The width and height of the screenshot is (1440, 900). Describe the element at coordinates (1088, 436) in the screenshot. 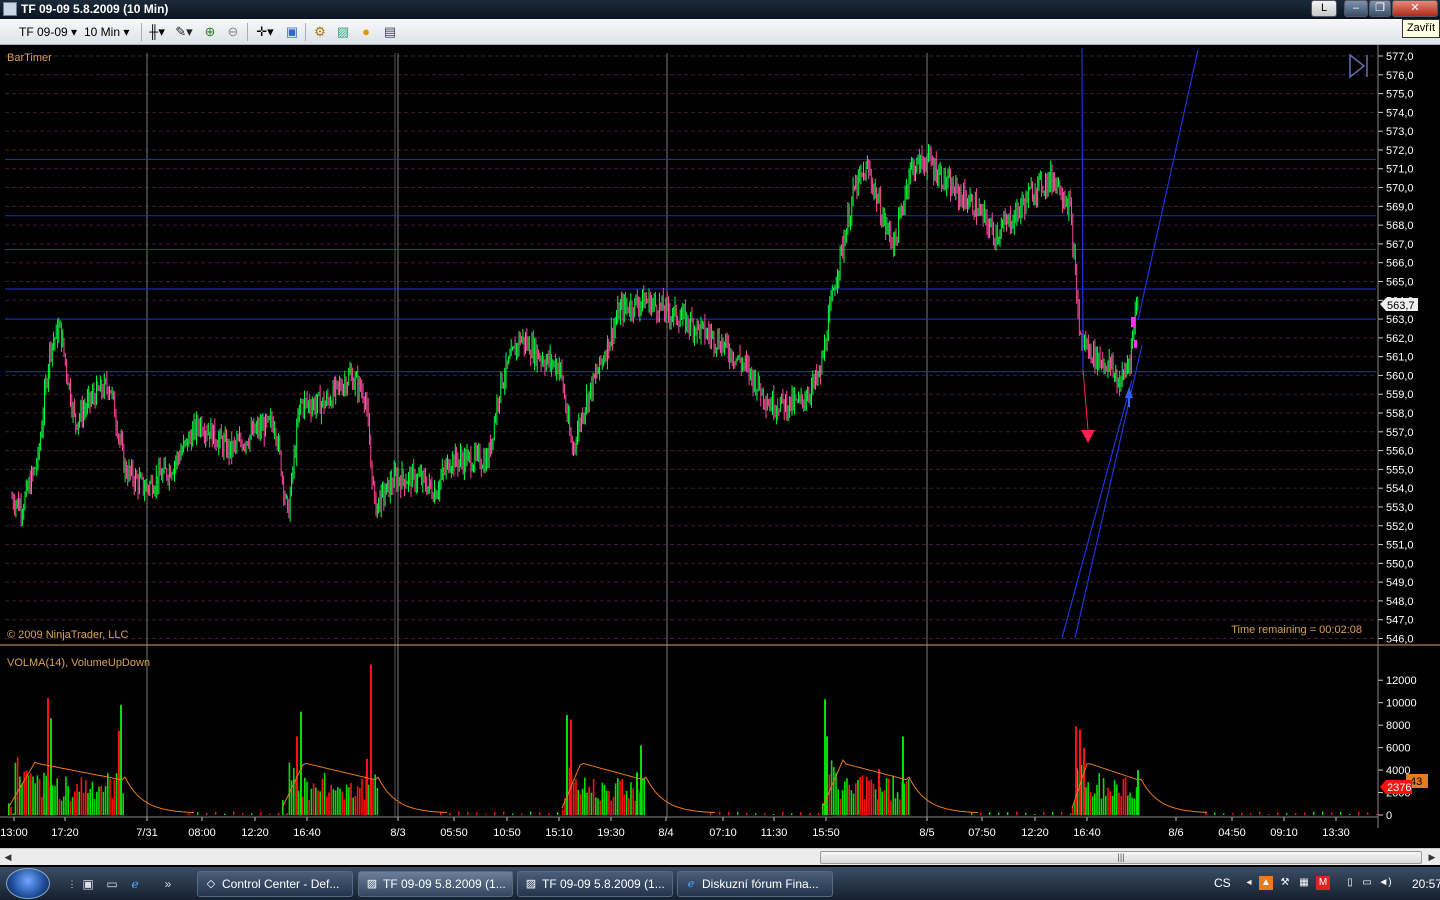

I see `sell-arrow-icon` at that location.